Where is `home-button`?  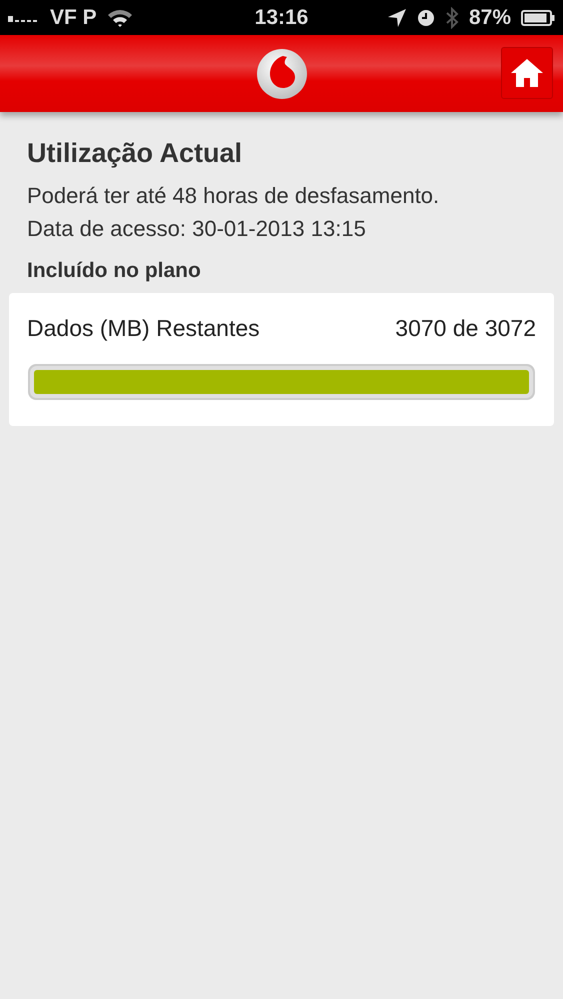 home-button is located at coordinates (527, 73).